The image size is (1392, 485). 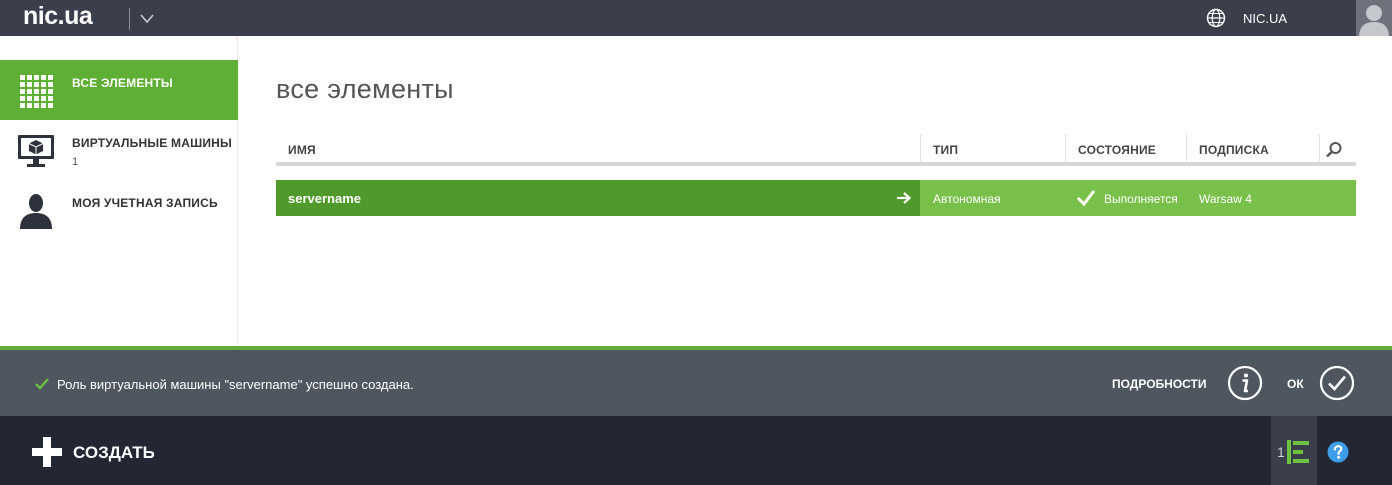 I want to click on check-circle-icon, so click(x=1337, y=383).